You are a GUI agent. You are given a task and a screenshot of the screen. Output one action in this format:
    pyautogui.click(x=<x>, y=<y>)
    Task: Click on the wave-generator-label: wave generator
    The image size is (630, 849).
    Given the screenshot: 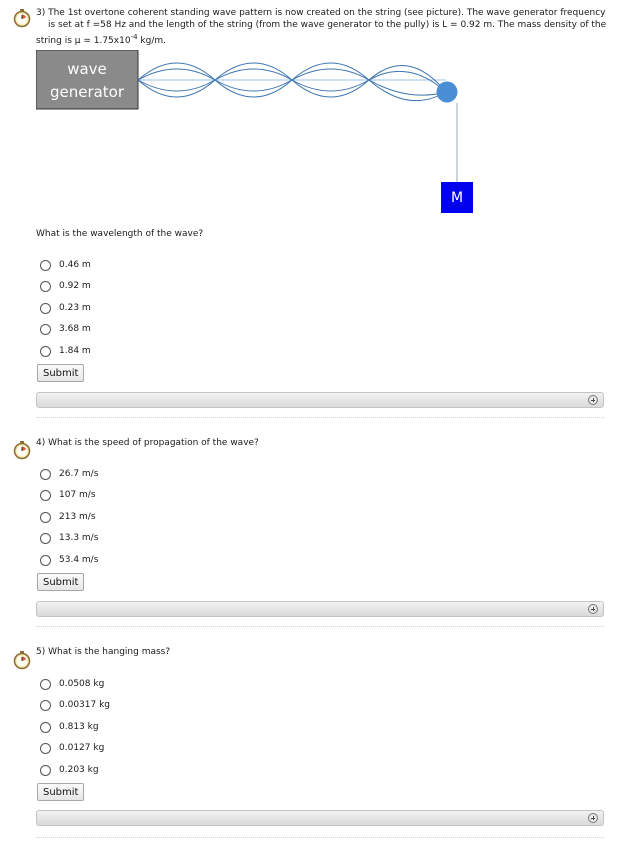 What is the action you would take?
    pyautogui.click(x=87, y=81)
    